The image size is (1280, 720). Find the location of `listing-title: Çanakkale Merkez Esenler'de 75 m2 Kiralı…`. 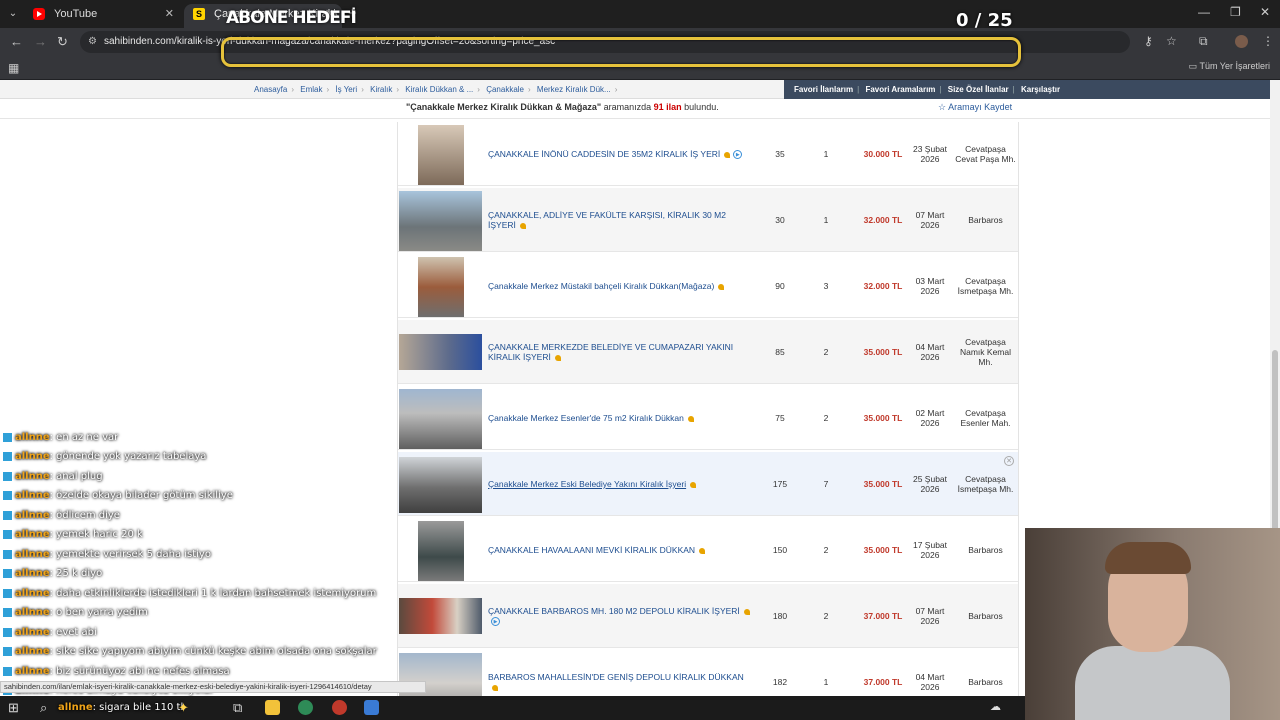

listing-title: Çanakkale Merkez Esenler'de 75 m2 Kiralı… is located at coordinates (620, 418).